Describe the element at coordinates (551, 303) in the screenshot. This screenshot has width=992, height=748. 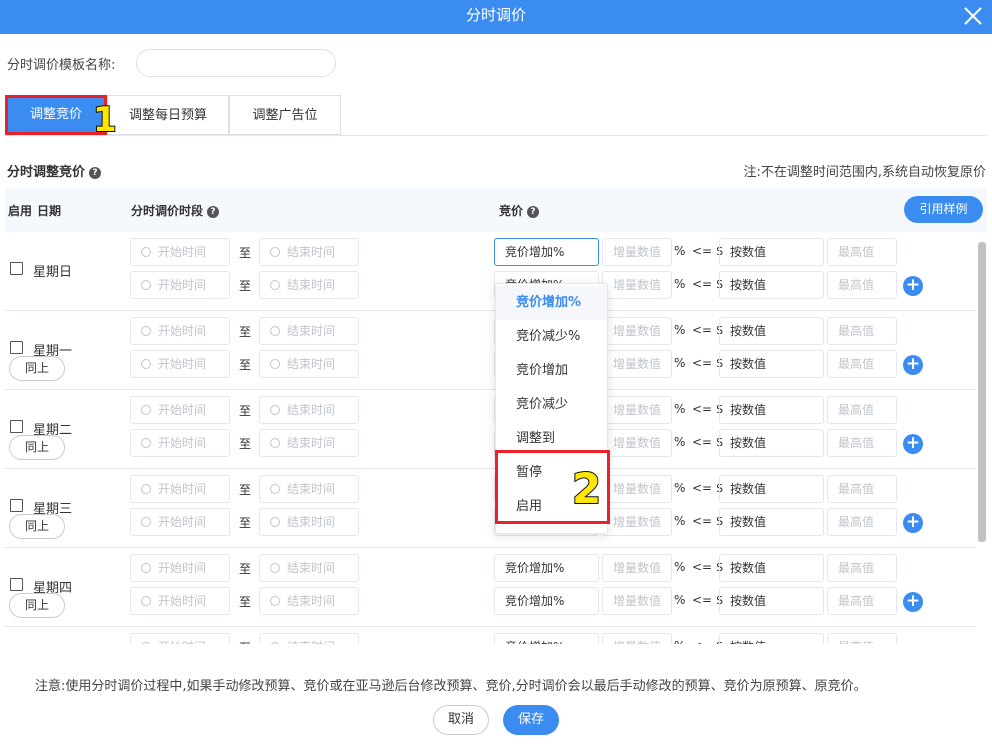
I see `dropdown-option: 竞价增加%` at that location.